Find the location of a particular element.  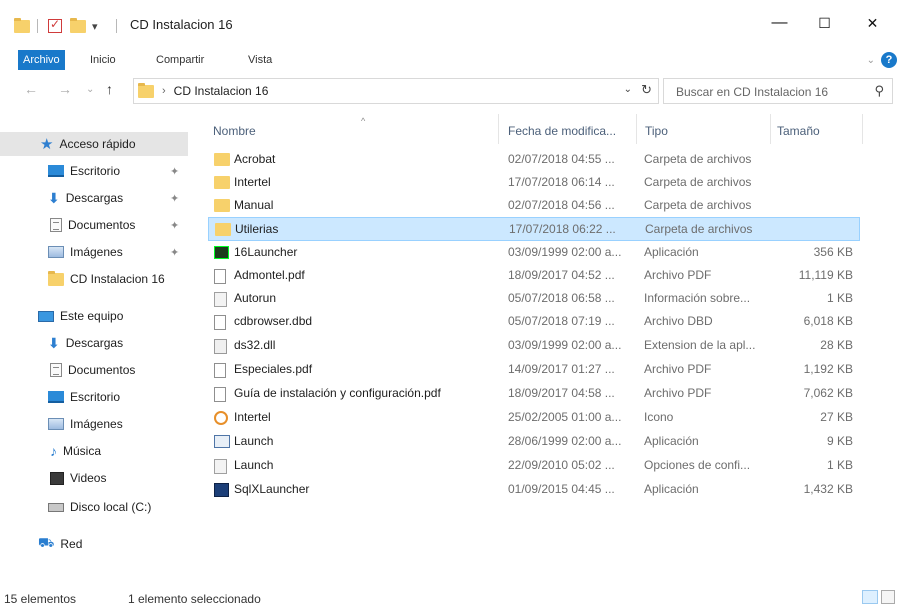

expand-ribbon-icon: ⌄ is located at coordinates (871, 60).